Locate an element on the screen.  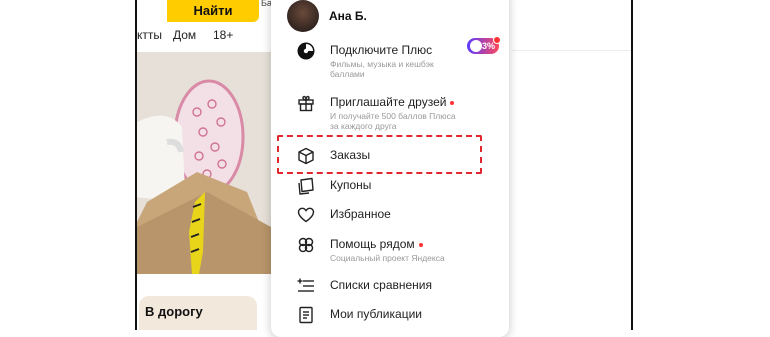
menu-item-label: Помощь рядом is located at coordinates (376, 244).